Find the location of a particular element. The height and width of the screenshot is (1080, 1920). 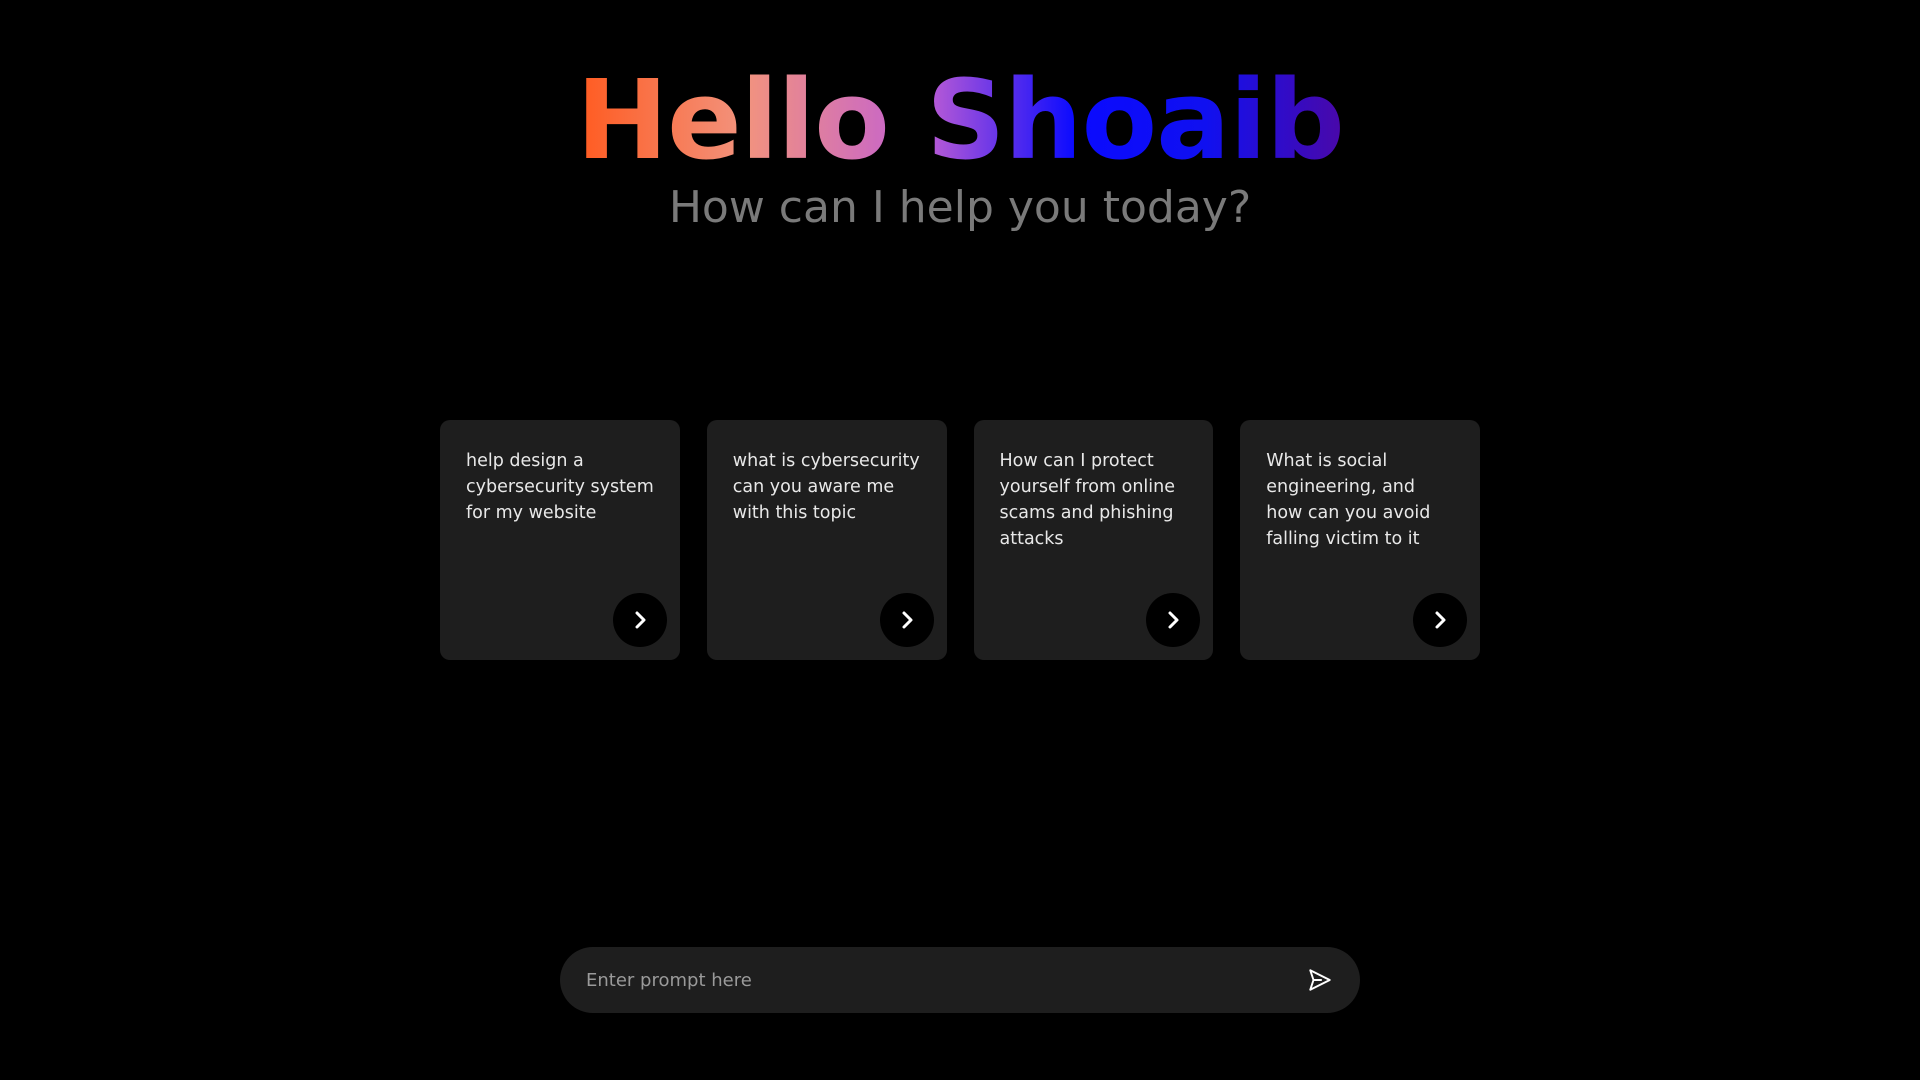

greeting-title: Hello Shoaib is located at coordinates (960, 120).